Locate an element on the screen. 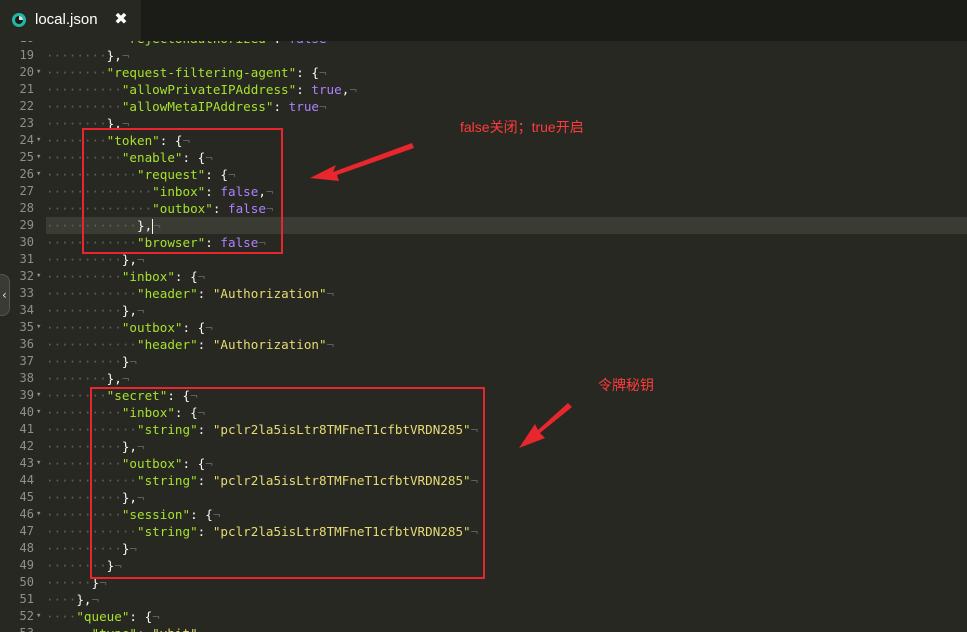 This screenshot has height=632, width=967. code-line: ··············"outbox": false¬ is located at coordinates (160, 208).